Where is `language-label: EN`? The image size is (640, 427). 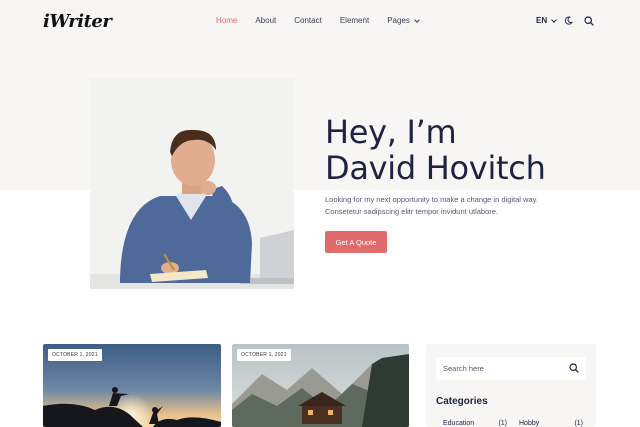
language-label: EN is located at coordinates (542, 20).